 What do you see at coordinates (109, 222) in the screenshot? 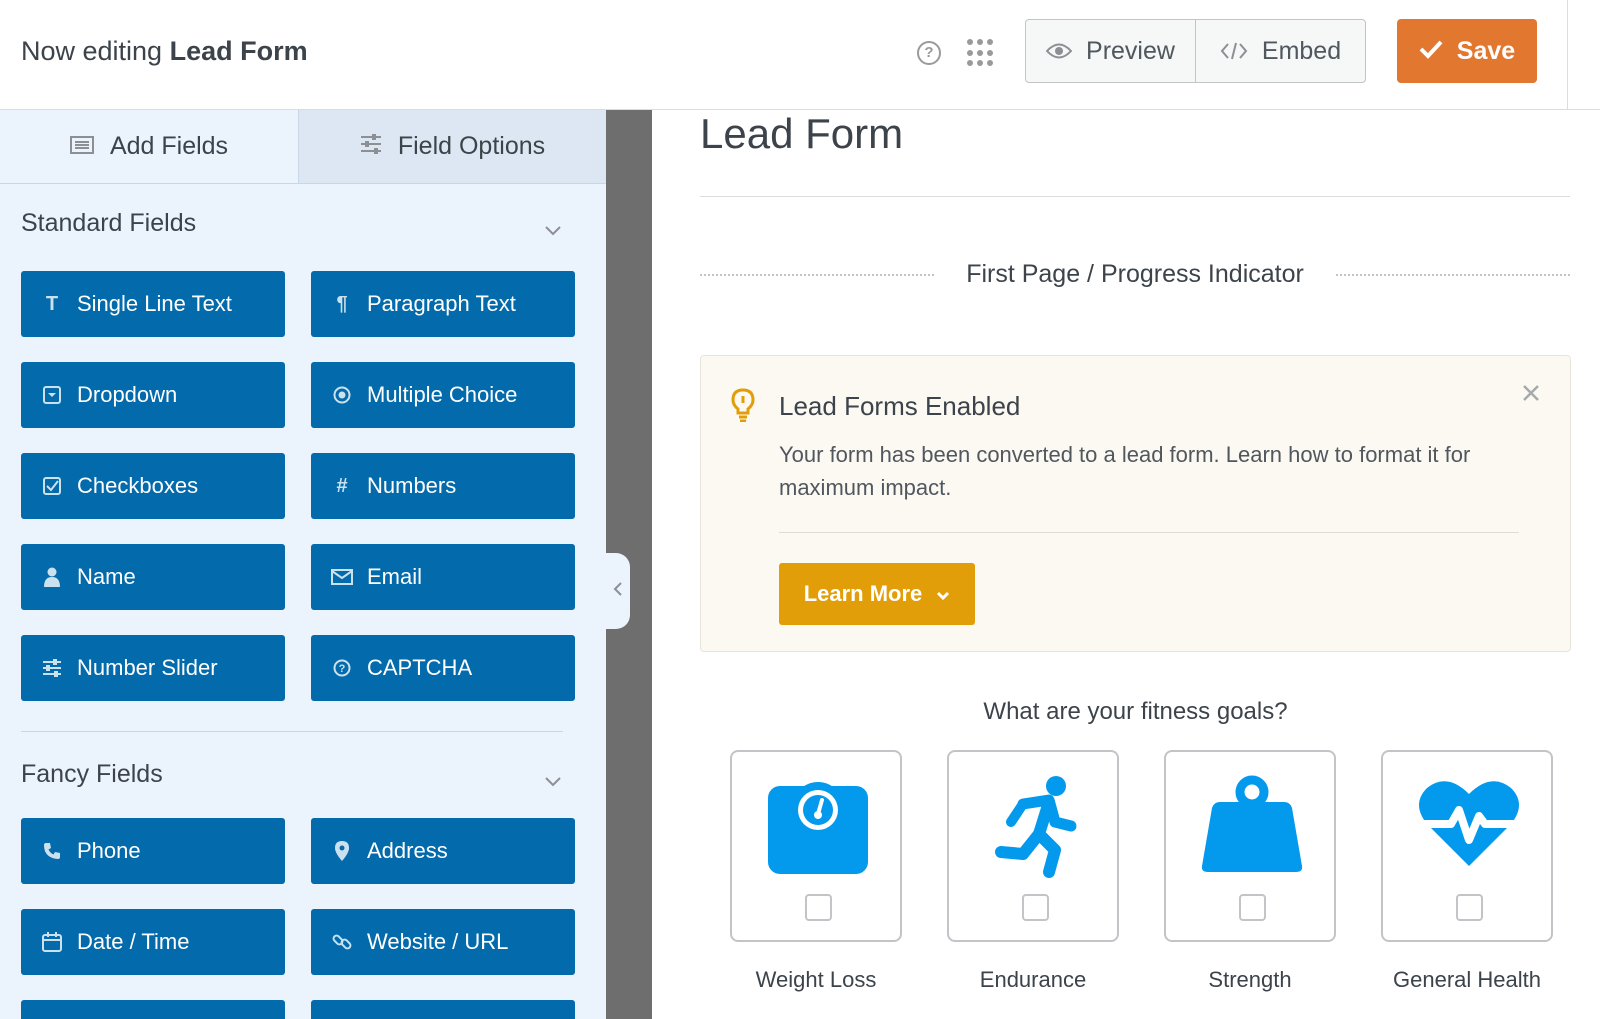
I see `section-title: Standard Fields` at bounding box center [109, 222].